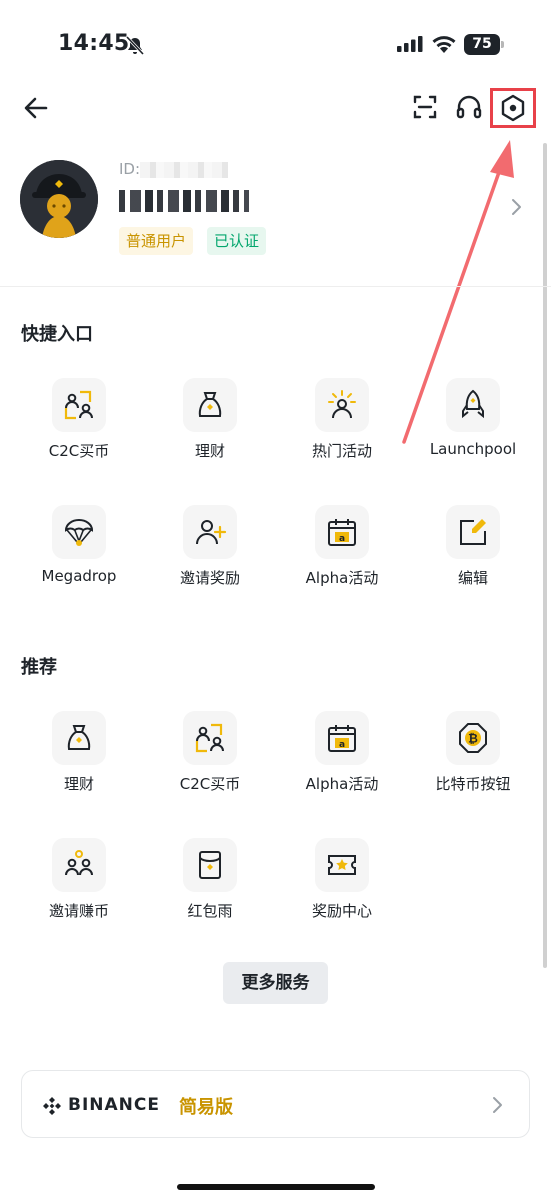 The image size is (551, 1200). Describe the element at coordinates (237, 241) in the screenshot. I see `verified-badge: 已认证` at that location.